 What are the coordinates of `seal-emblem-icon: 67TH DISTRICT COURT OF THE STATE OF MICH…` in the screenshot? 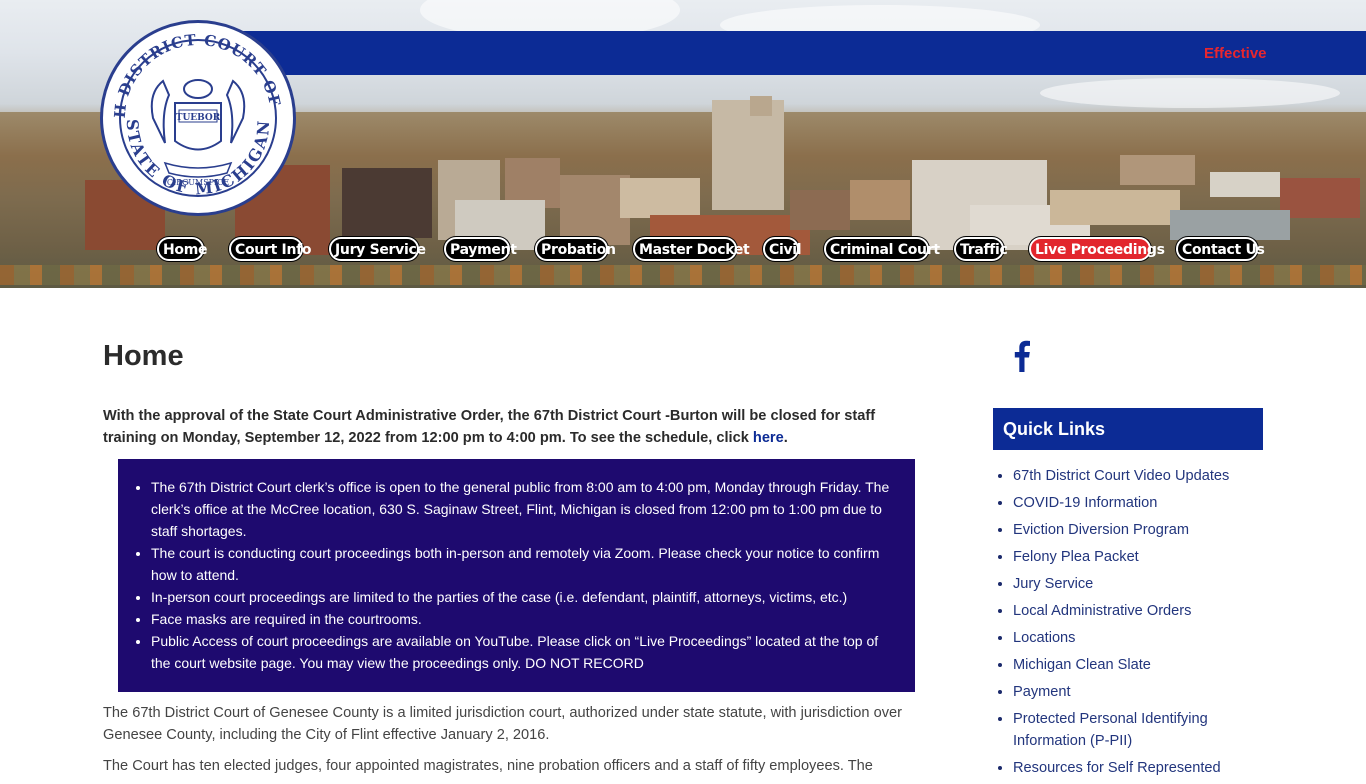 It's located at (194, 111).